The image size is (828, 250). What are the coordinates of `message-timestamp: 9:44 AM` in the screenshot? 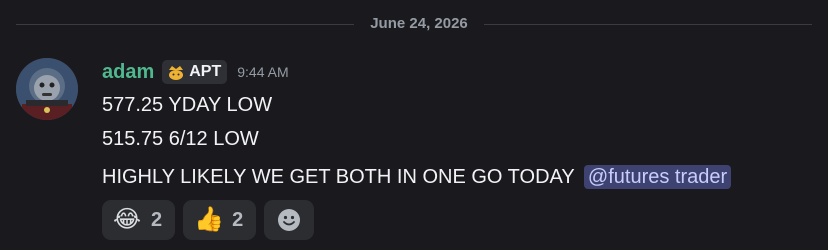 It's located at (262, 72).